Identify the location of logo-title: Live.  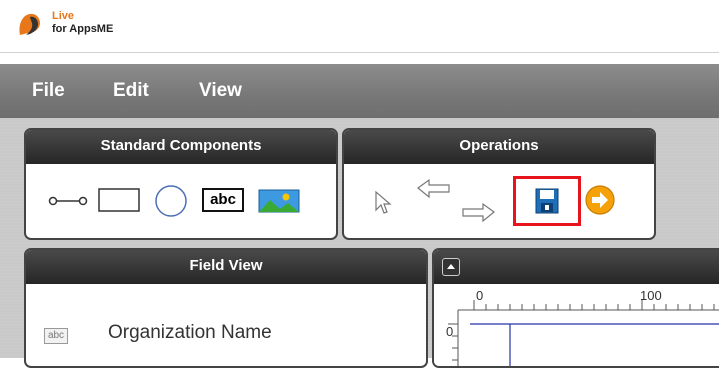
(63, 16).